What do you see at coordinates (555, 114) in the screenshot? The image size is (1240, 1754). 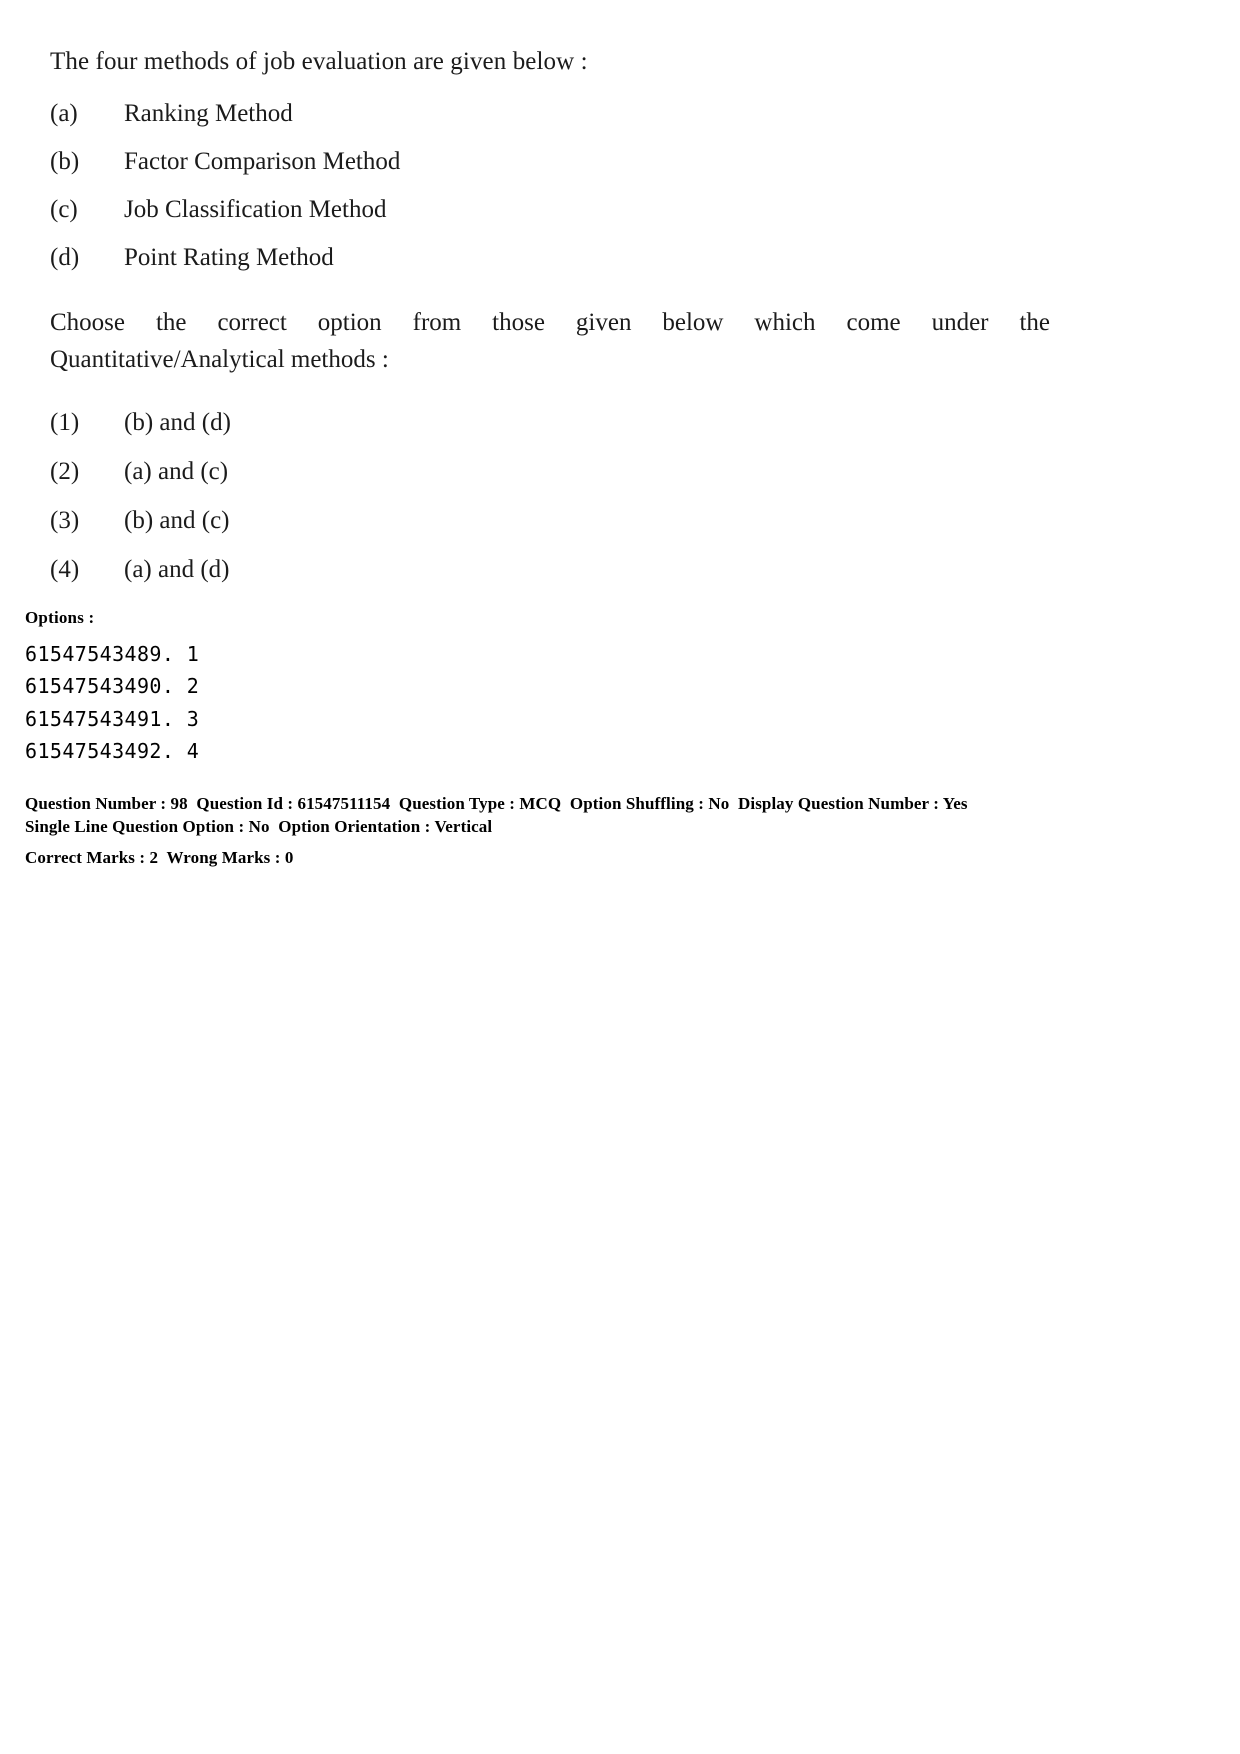 I see `method-item: (a) Ranking Method` at bounding box center [555, 114].